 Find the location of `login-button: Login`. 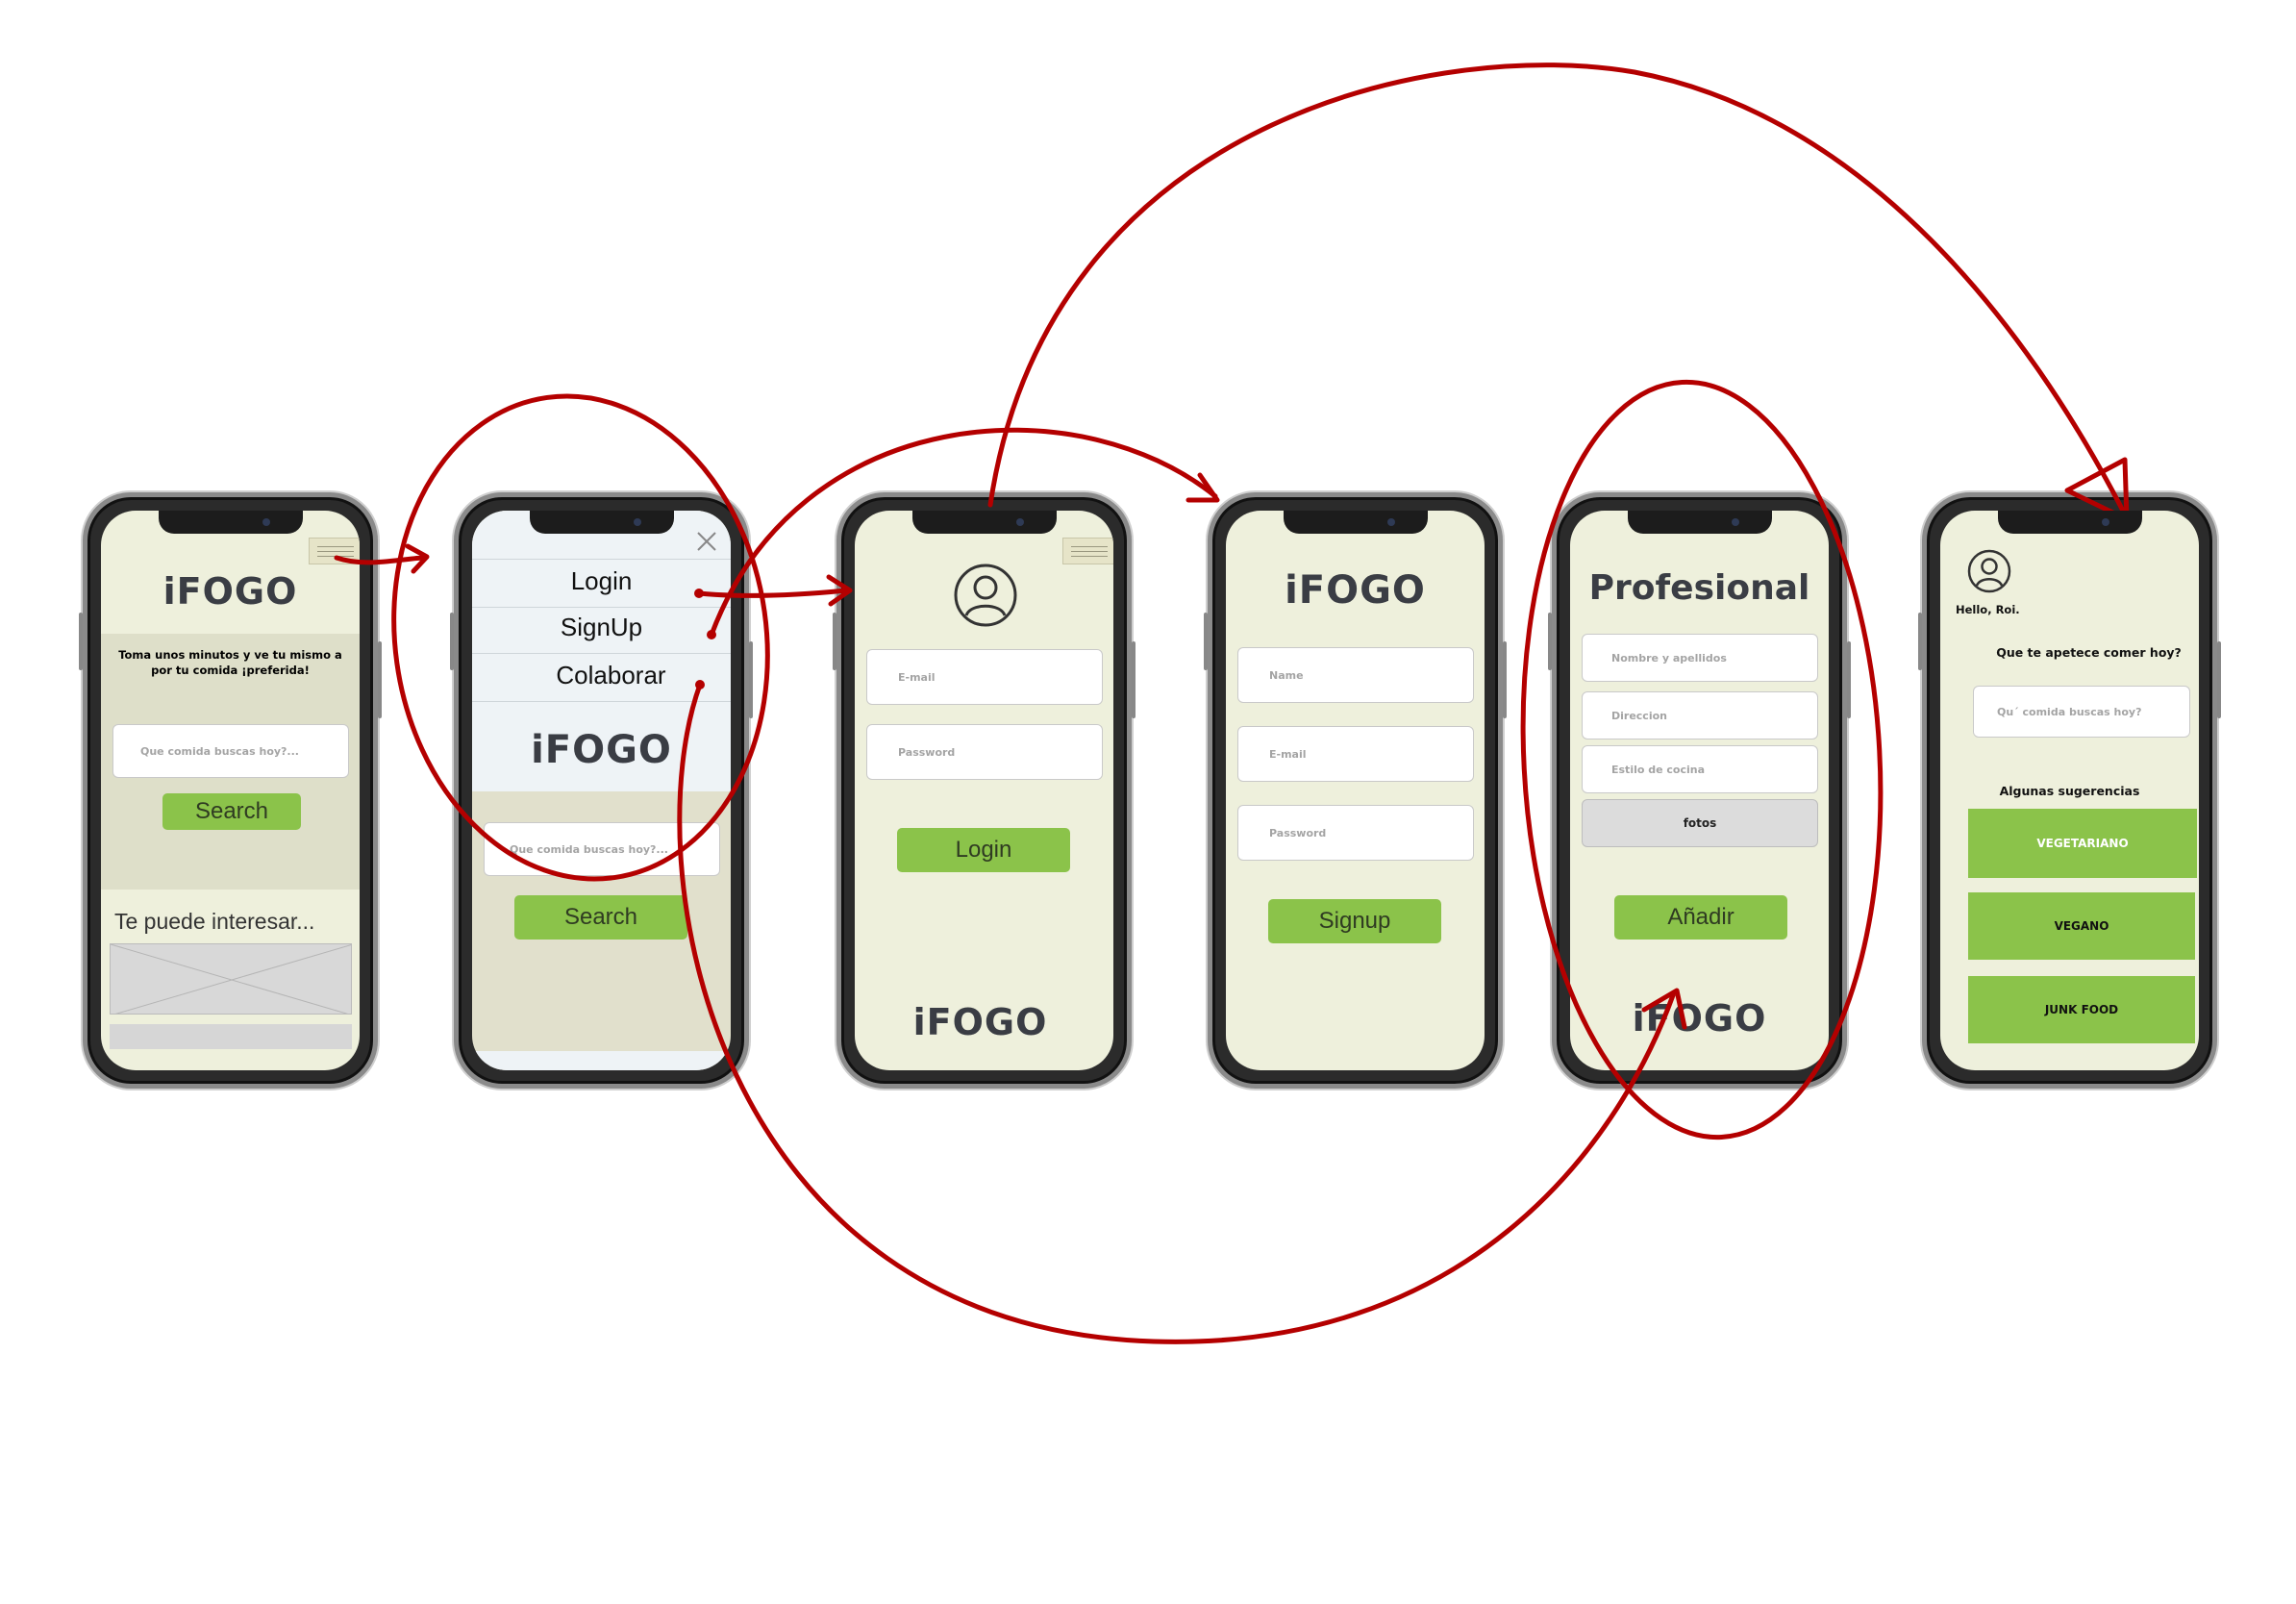

login-button: Login is located at coordinates (983, 850).